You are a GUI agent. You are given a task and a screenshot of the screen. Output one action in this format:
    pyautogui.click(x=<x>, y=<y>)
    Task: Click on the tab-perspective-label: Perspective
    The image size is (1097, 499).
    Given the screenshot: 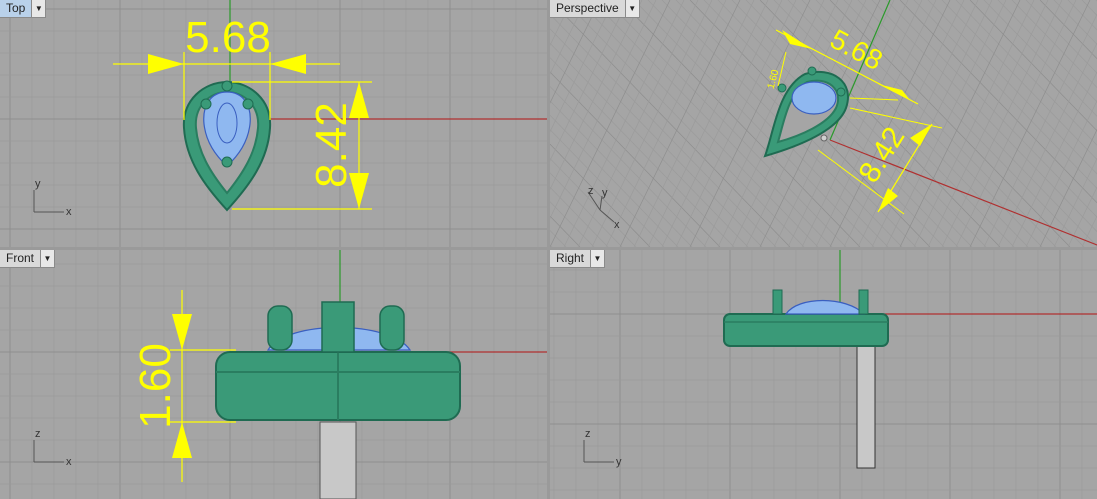 What is the action you would take?
    pyautogui.click(x=587, y=8)
    